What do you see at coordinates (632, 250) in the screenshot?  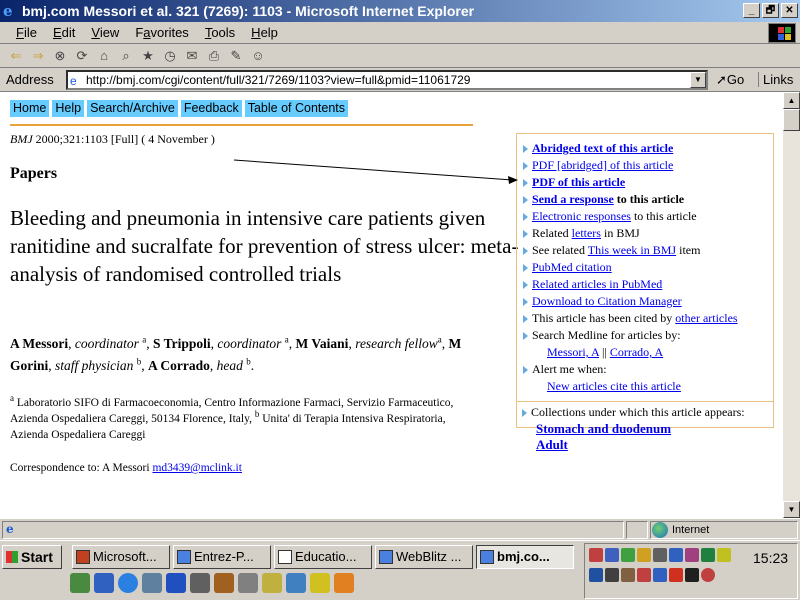 I see `this-week-link: This week in BMJ` at bounding box center [632, 250].